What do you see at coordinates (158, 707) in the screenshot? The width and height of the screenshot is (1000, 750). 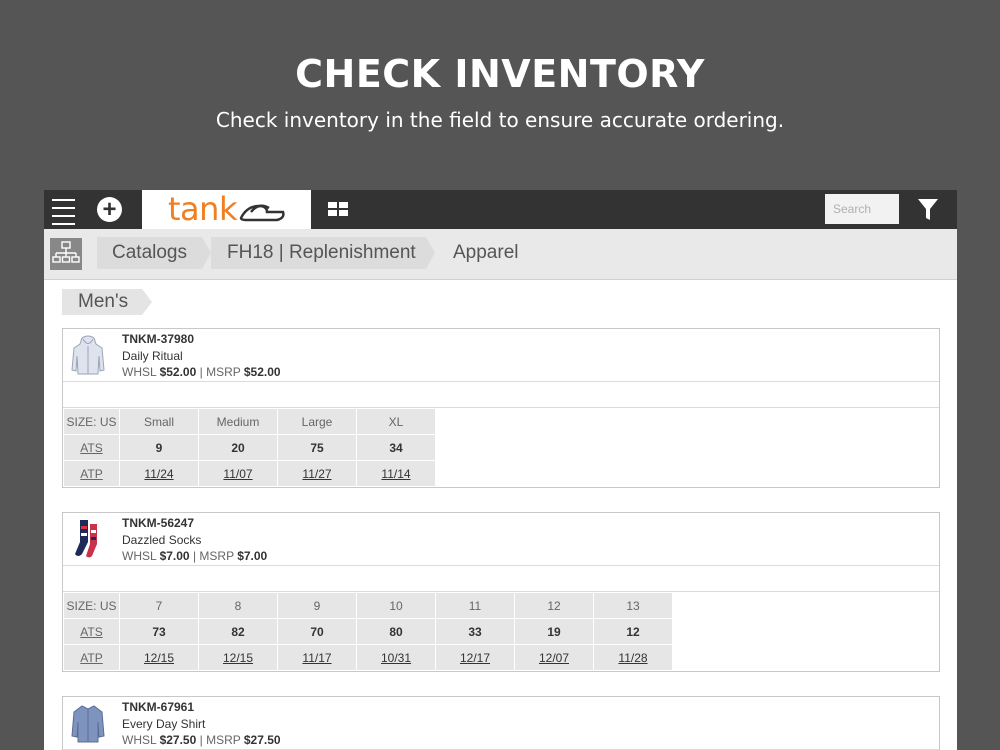 I see `product-sku: TNKM-67961` at bounding box center [158, 707].